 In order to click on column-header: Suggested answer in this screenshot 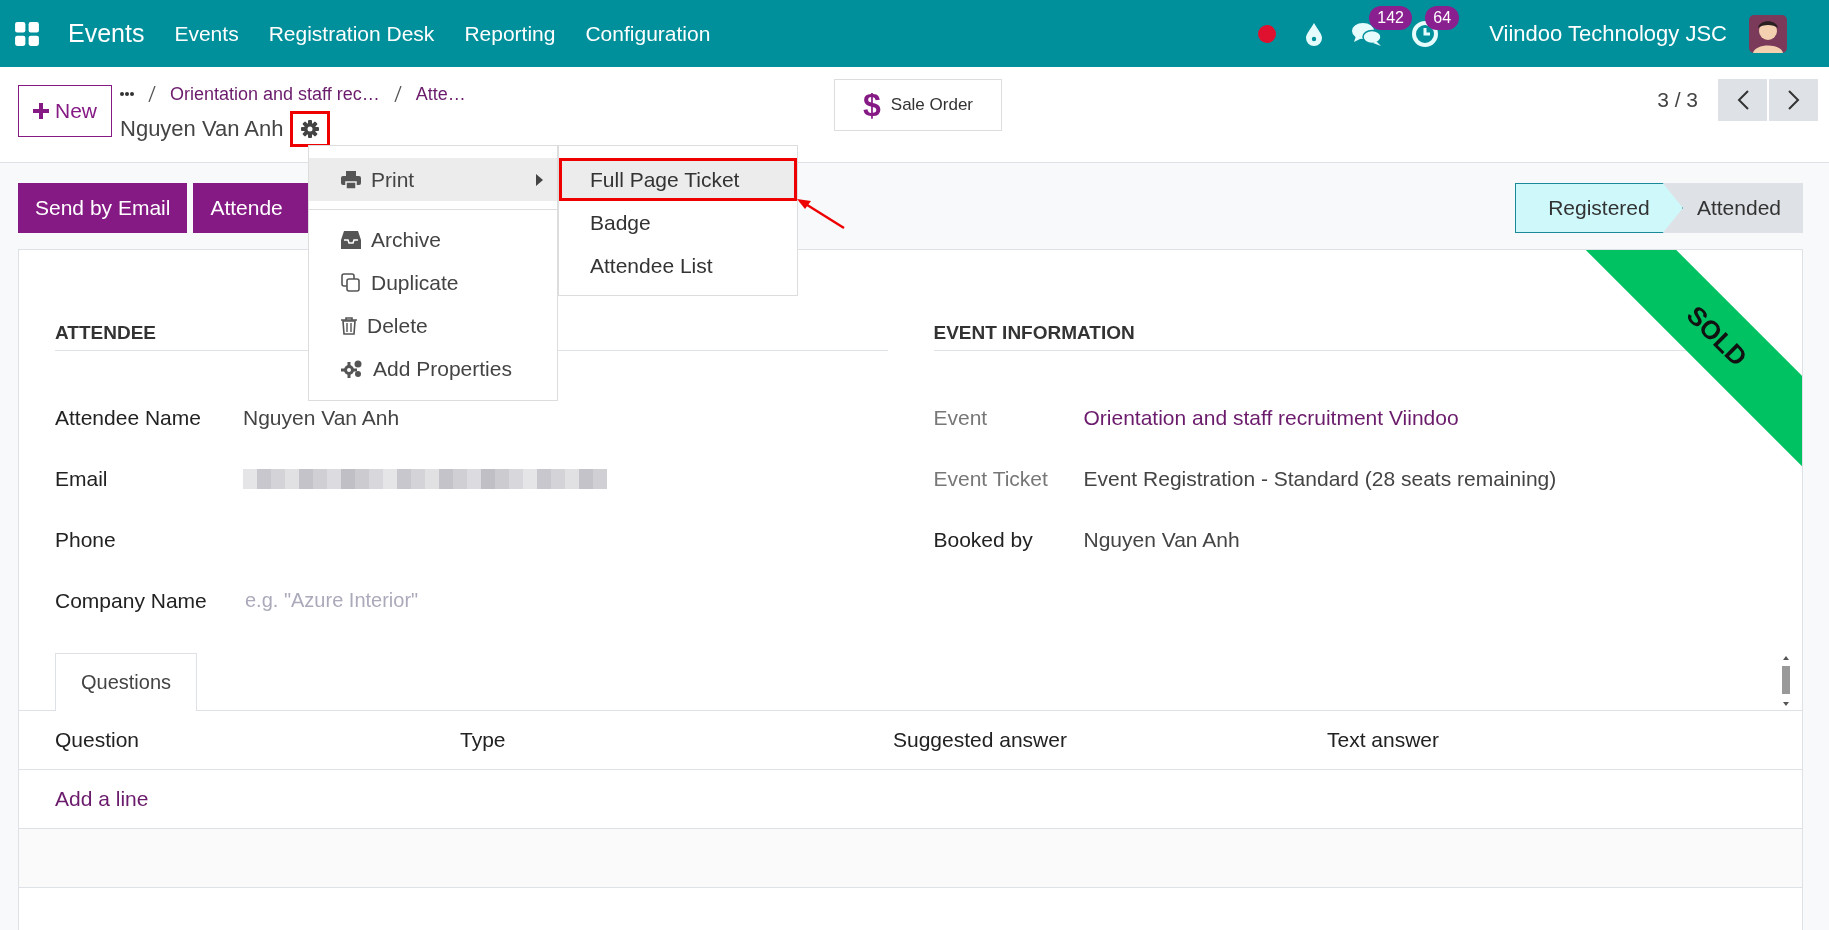, I will do `click(1110, 740)`.